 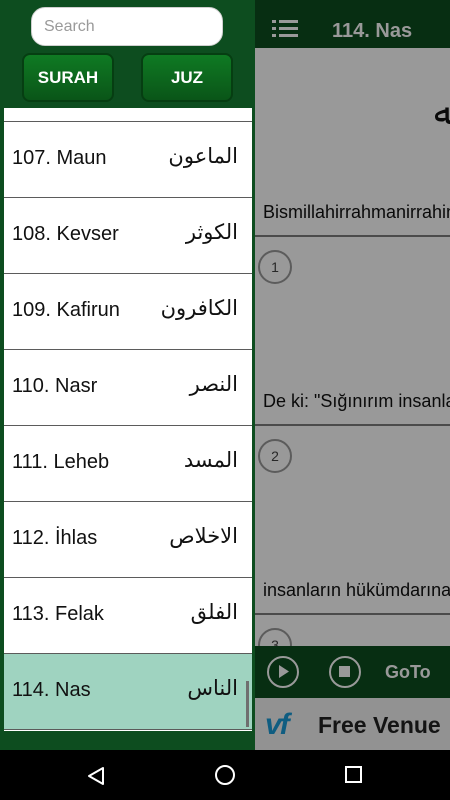 I want to click on juz-tab-button: JUZ, so click(x=187, y=77).